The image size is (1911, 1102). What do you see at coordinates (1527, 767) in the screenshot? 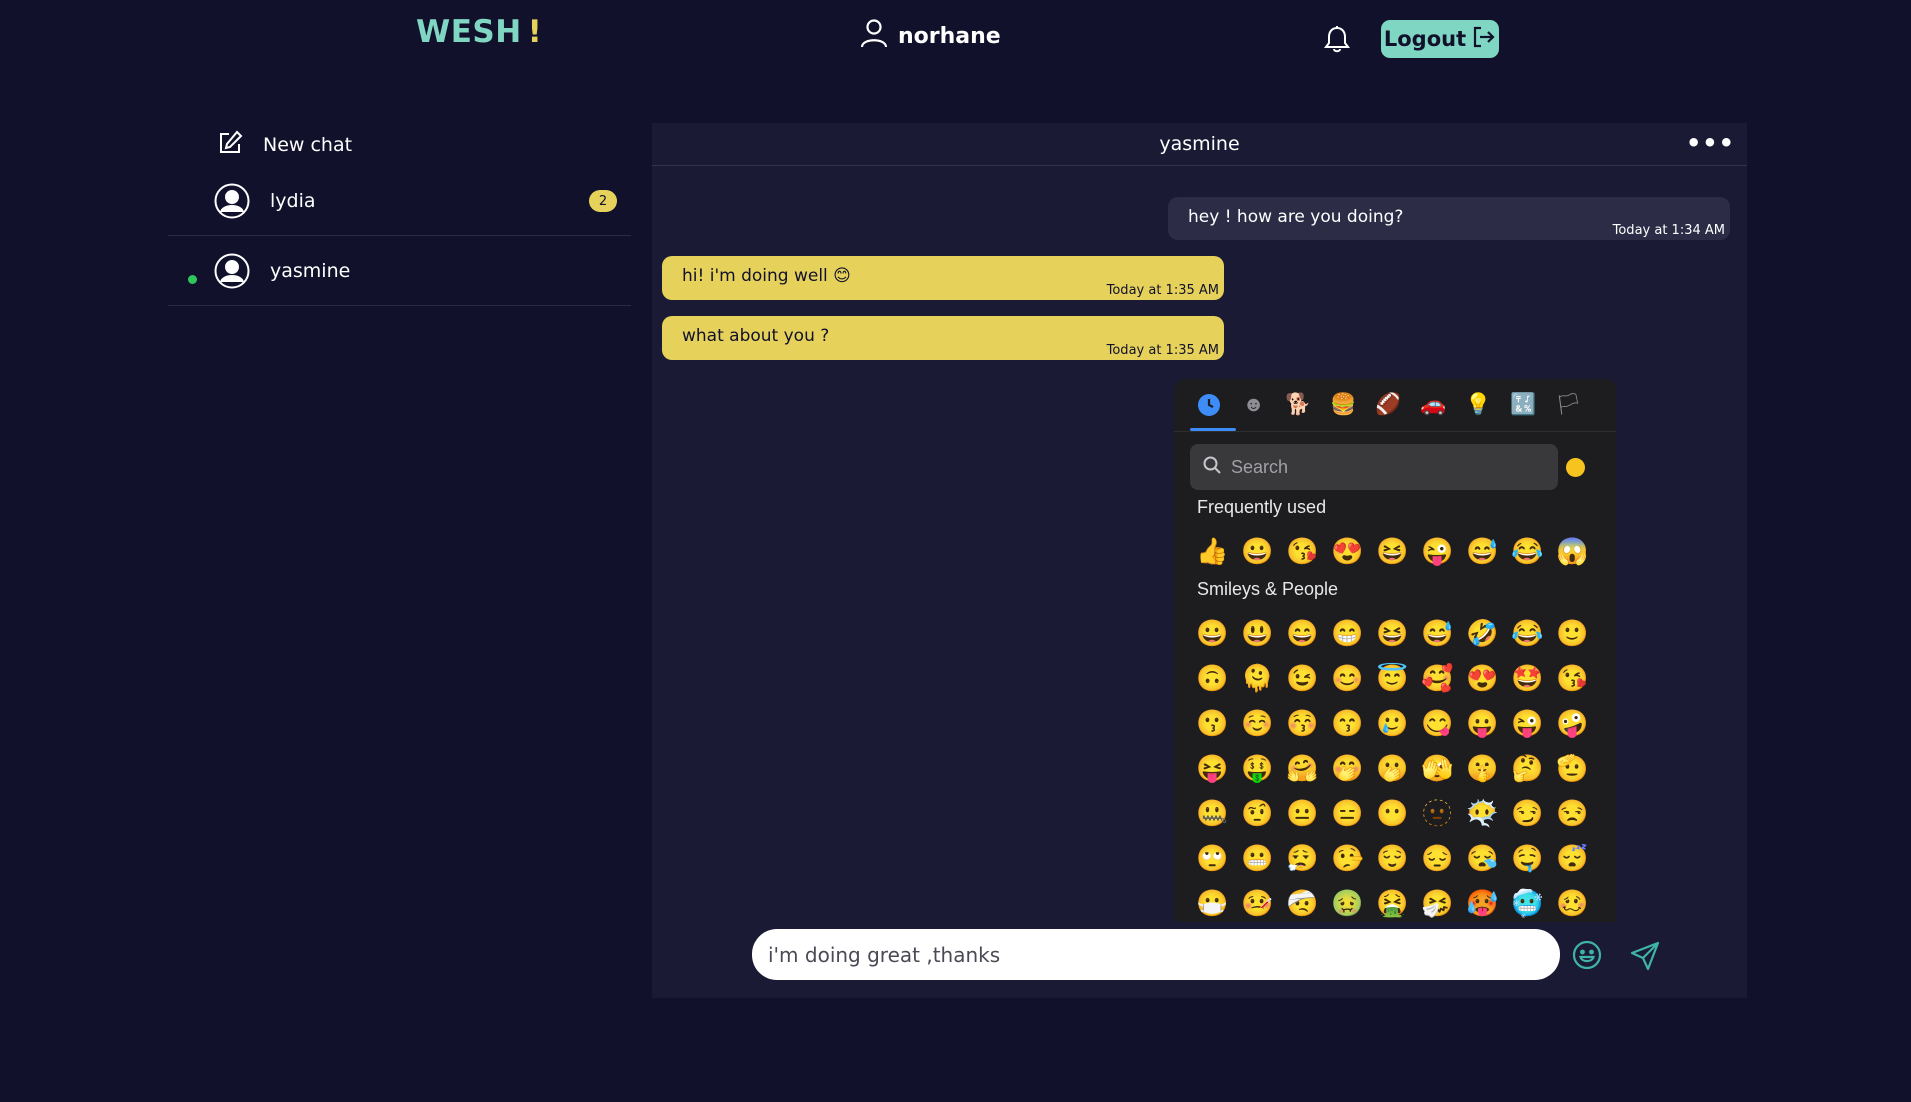
I see `emoji-item: 🤔` at bounding box center [1527, 767].